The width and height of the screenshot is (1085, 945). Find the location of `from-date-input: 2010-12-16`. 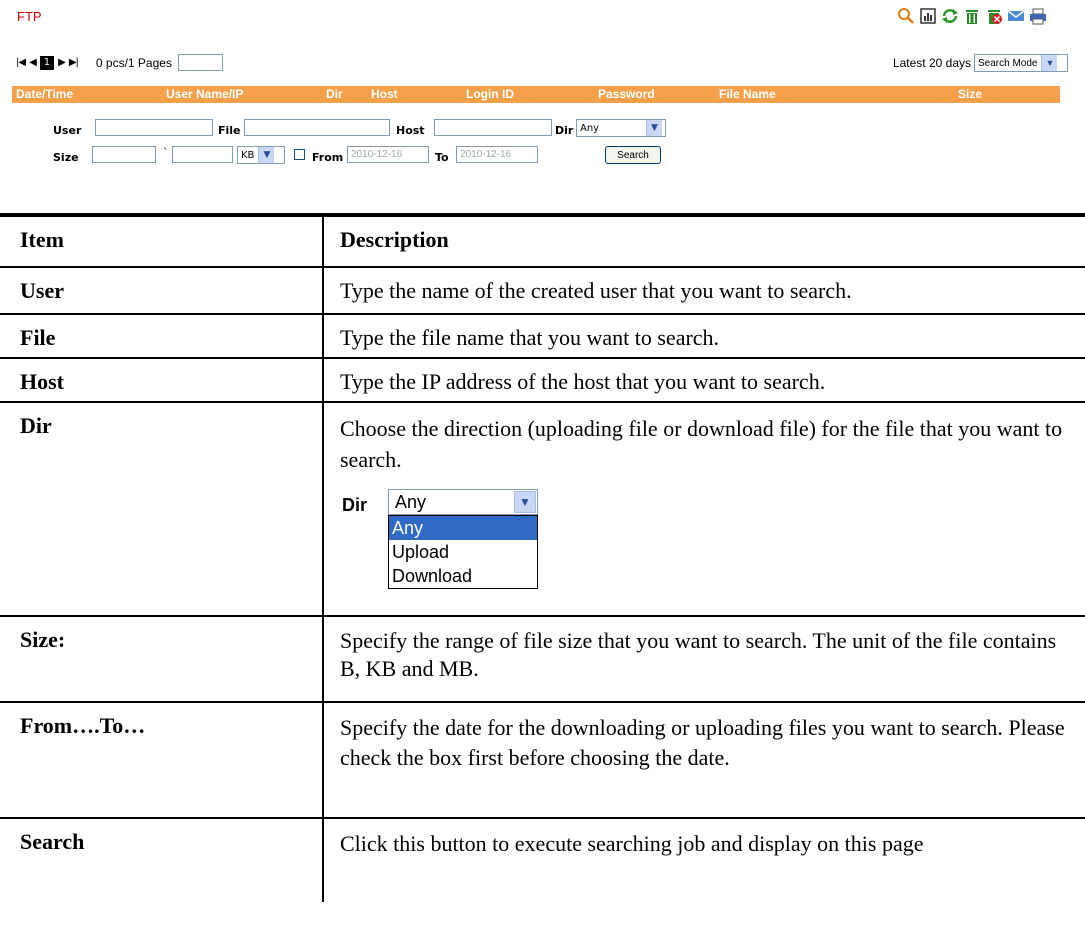

from-date-input: 2010-12-16 is located at coordinates (388, 154).